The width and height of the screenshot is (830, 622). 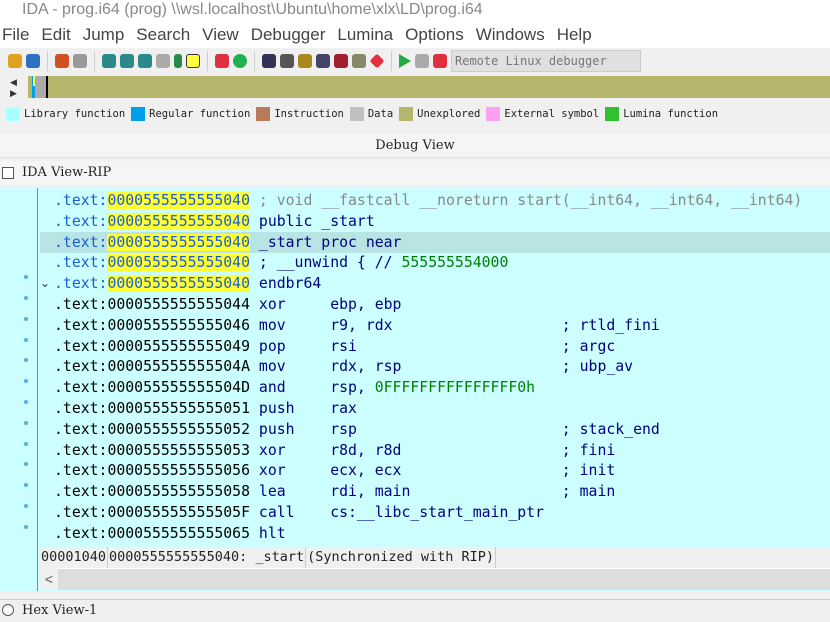 What do you see at coordinates (269, 61) in the screenshot?
I see `code-icon` at bounding box center [269, 61].